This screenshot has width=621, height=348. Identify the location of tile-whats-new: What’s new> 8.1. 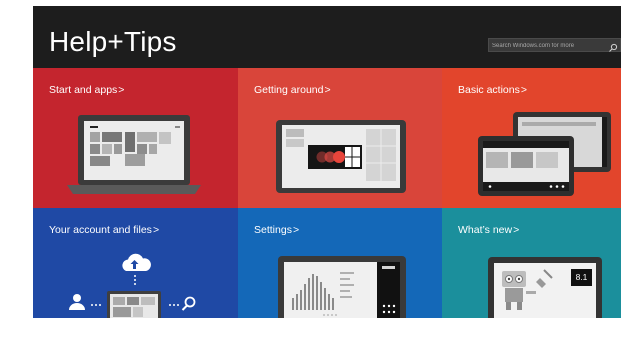
(531, 263).